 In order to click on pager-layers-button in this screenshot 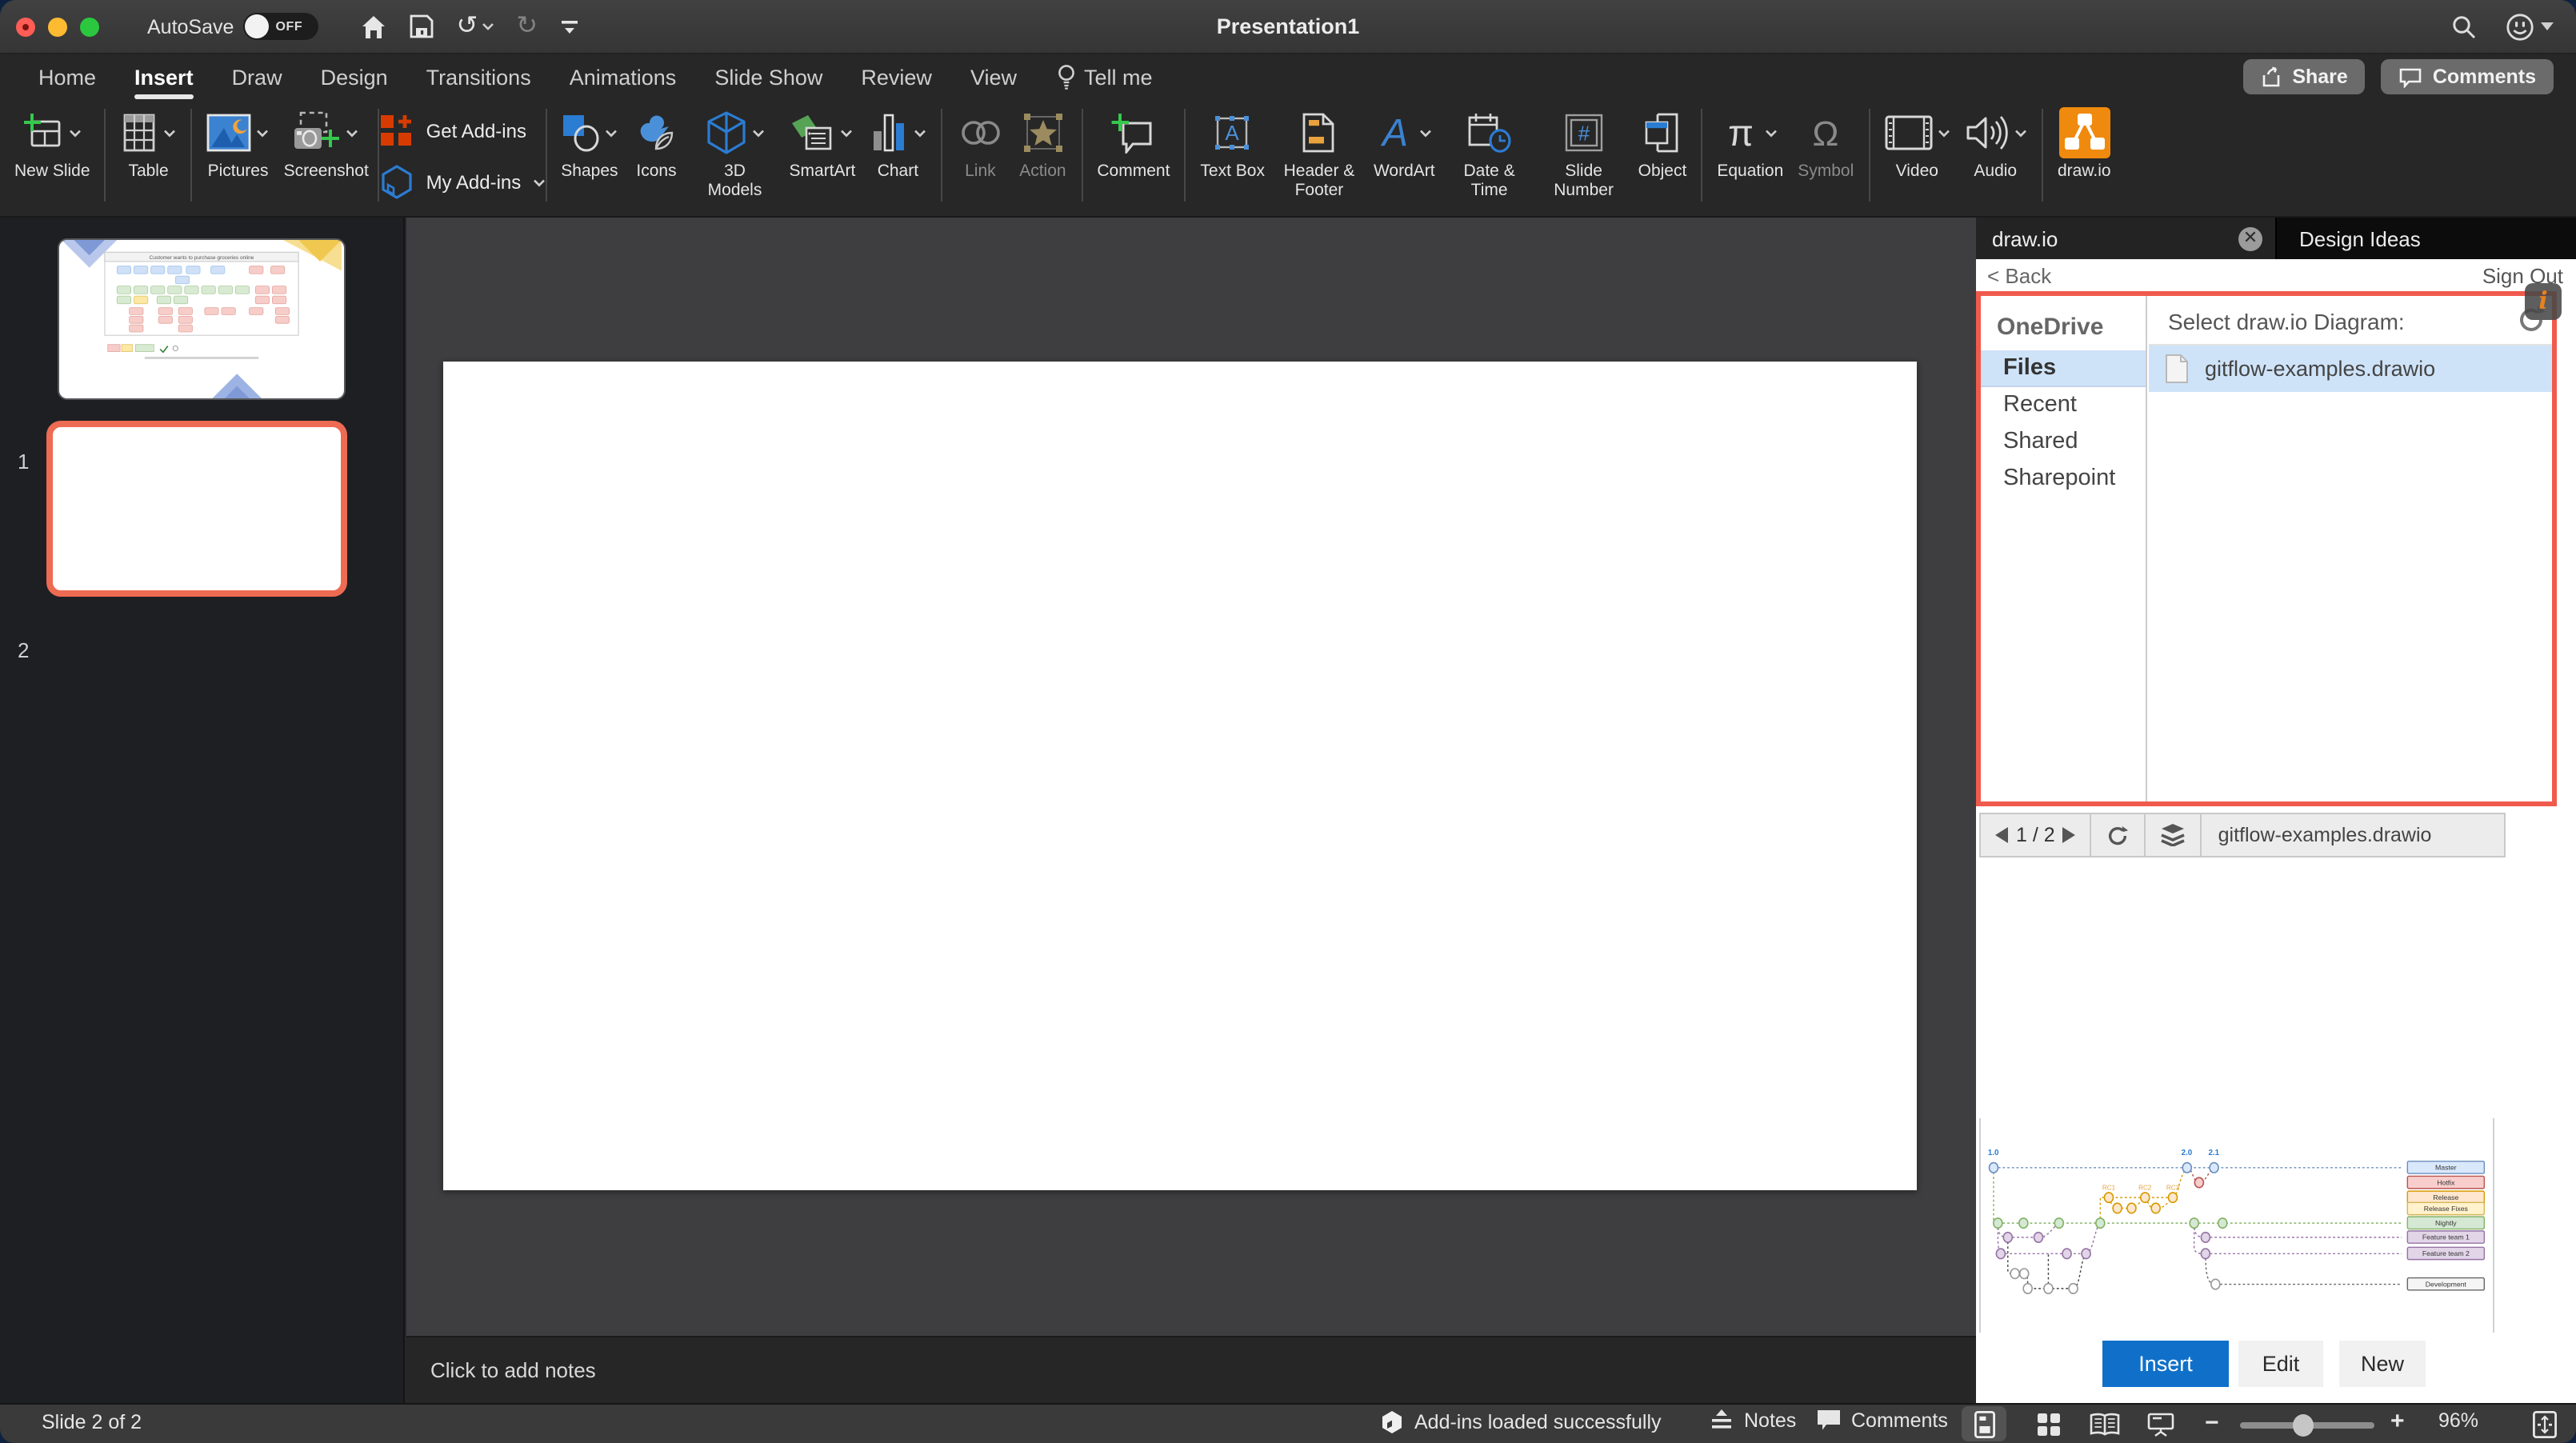, I will do `click(2174, 835)`.